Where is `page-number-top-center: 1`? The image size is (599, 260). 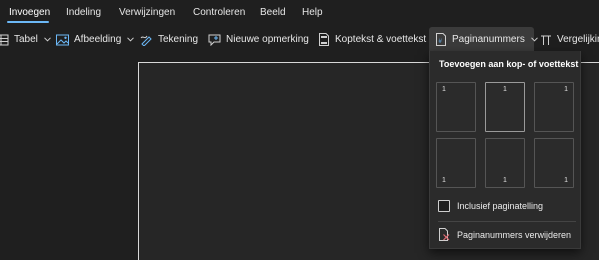
page-number-top-center: 1 is located at coordinates (505, 107).